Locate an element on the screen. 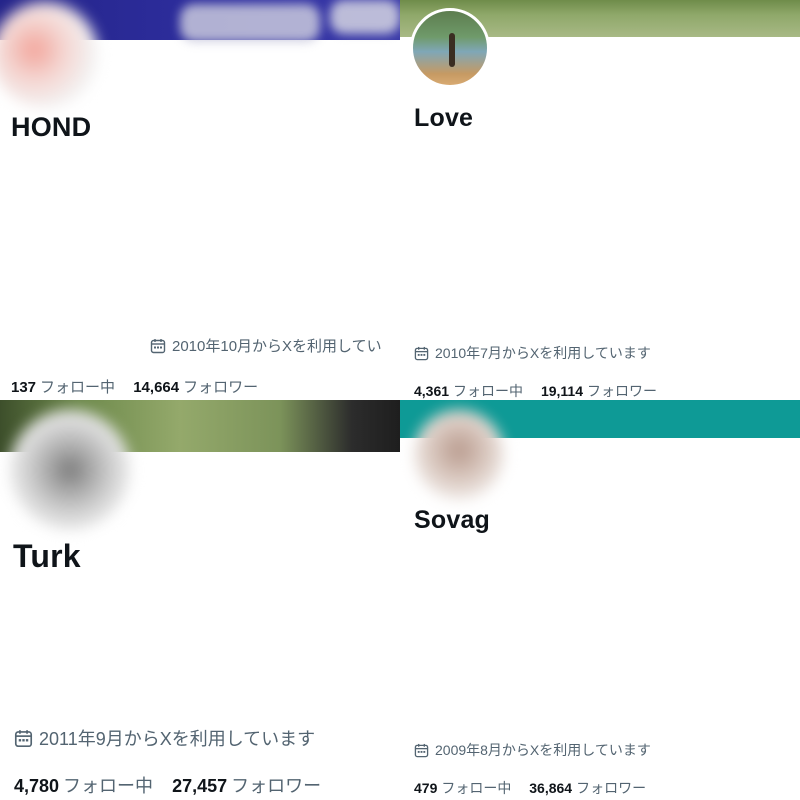 The width and height of the screenshot is (800, 800). join-date-text: 2010年7月からXを利用しています is located at coordinates (543, 353).